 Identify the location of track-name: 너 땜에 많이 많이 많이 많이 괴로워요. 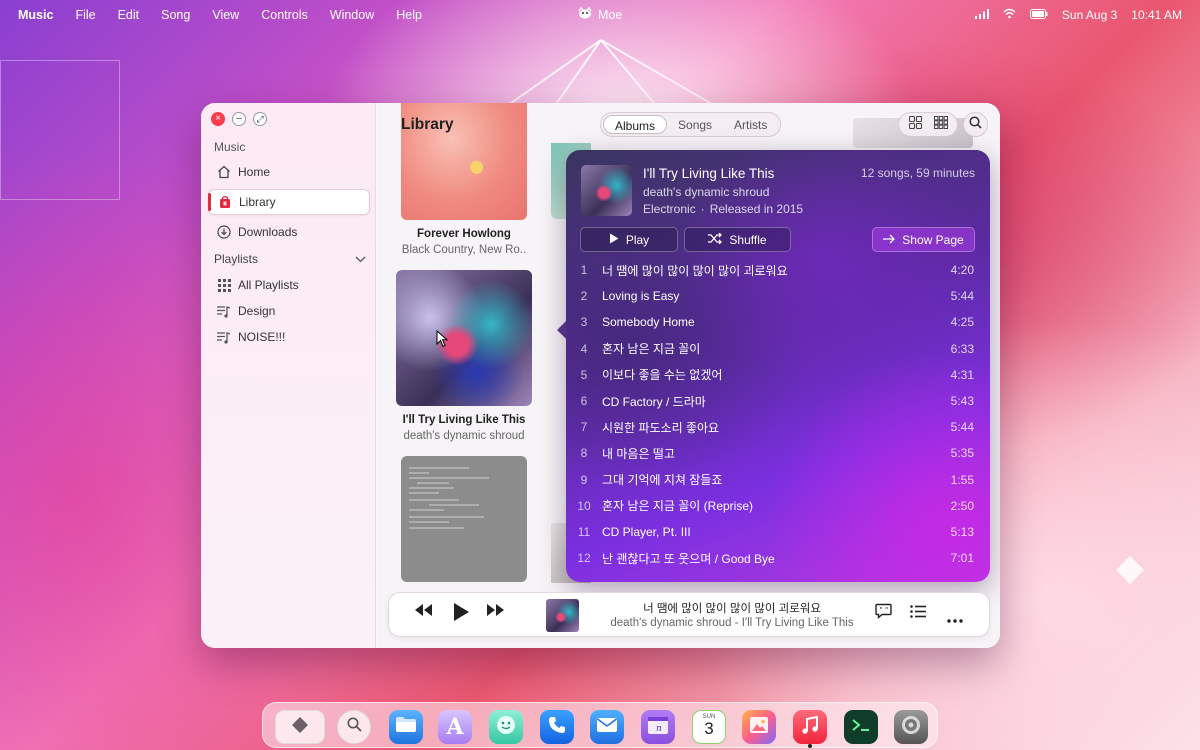
(695, 270).